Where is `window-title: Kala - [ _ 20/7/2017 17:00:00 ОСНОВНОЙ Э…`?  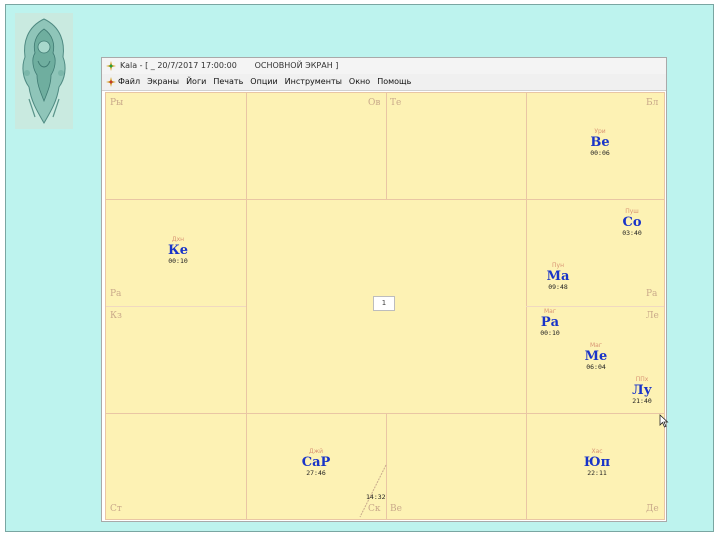 window-title: Kala - [ _ 20/7/2017 17:00:00 ОСНОВНОЙ Э… is located at coordinates (229, 65).